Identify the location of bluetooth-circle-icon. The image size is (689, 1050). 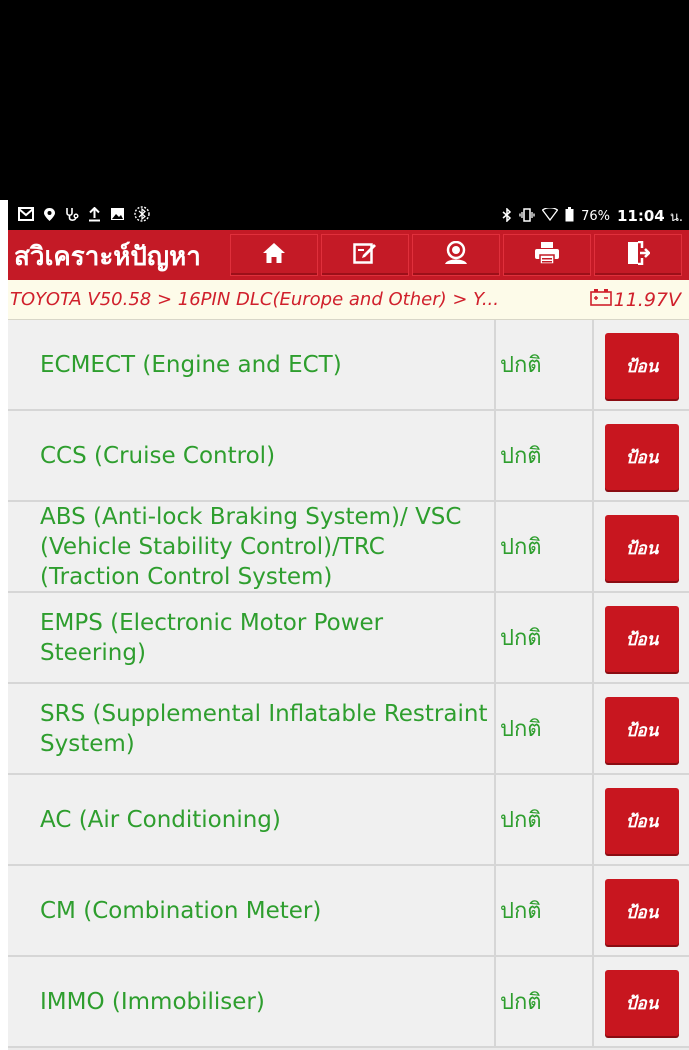
(142, 216).